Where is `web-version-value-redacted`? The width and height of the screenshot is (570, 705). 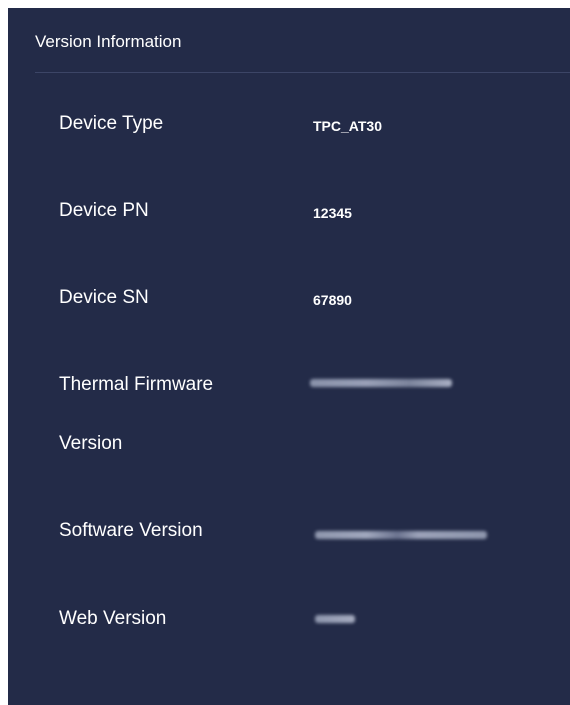 web-version-value-redacted is located at coordinates (335, 619).